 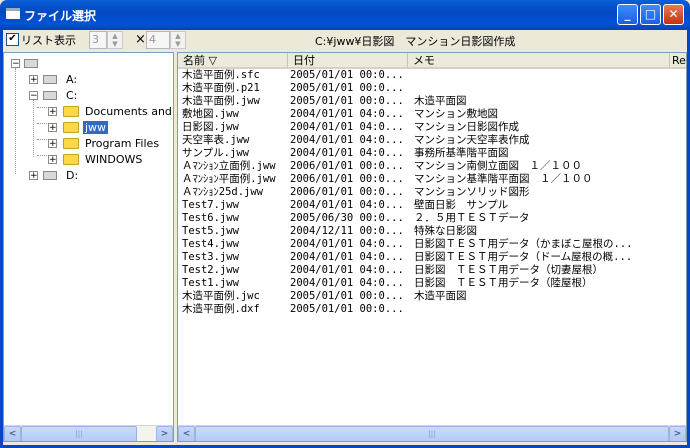 I want to click on rows-input: 4, so click(x=158, y=40).